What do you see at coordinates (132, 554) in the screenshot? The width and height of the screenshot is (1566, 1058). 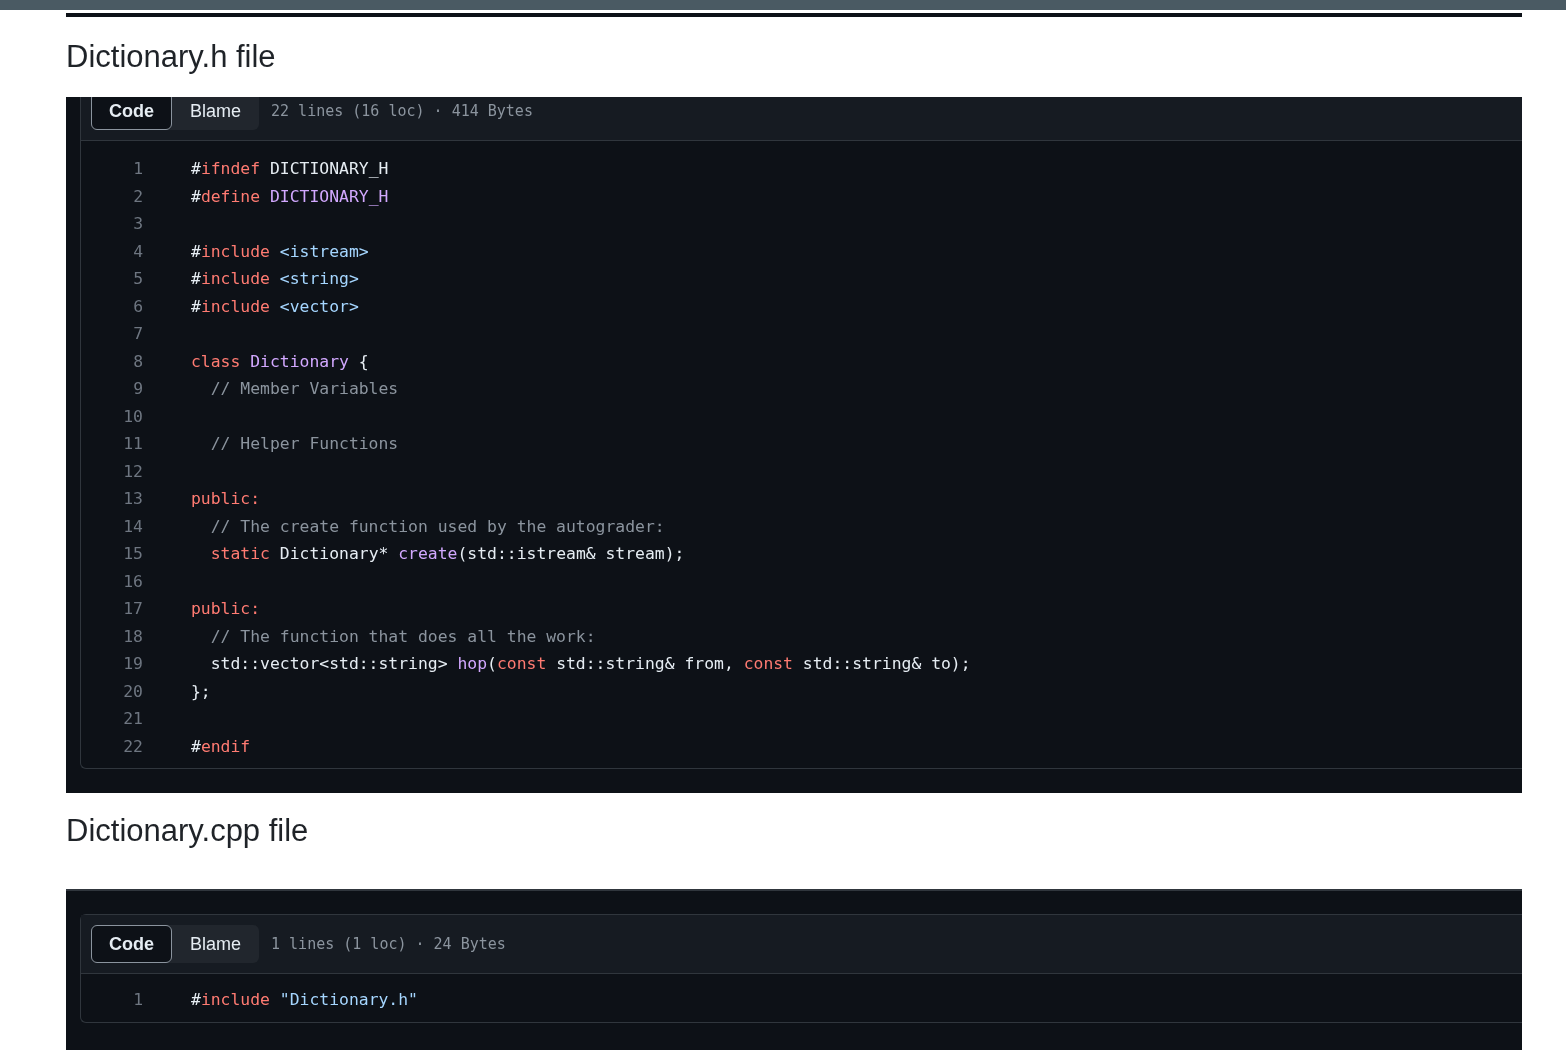 I see `line-number: 15` at bounding box center [132, 554].